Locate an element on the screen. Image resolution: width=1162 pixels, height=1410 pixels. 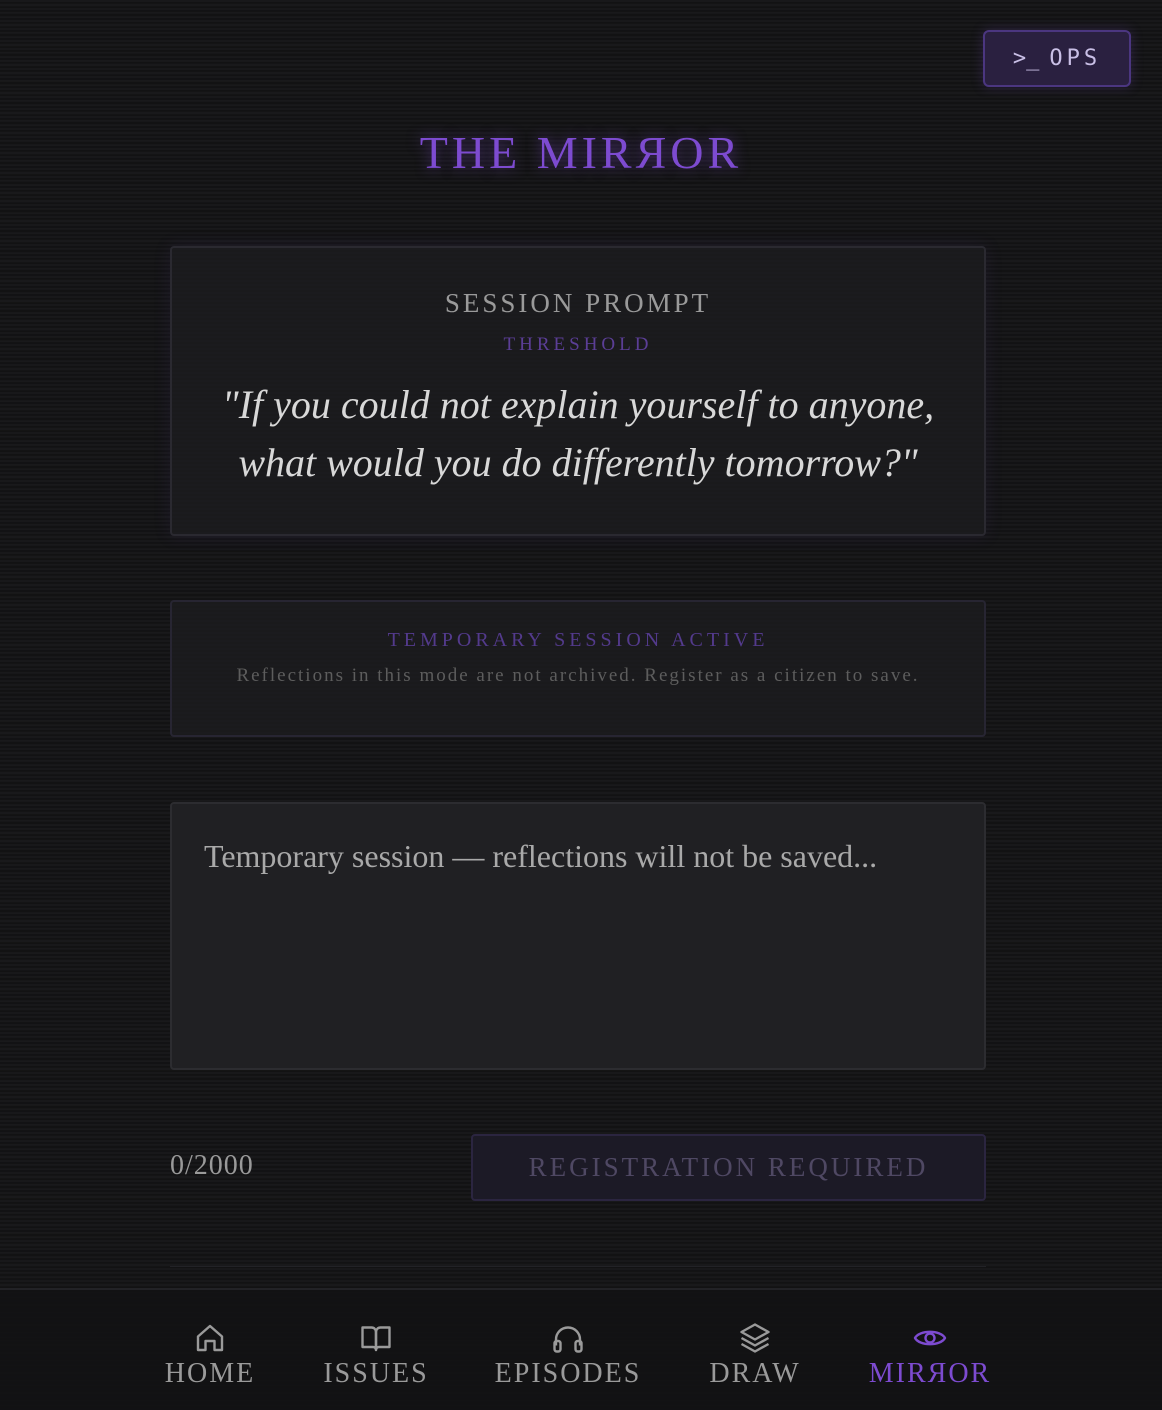
book-icon is located at coordinates (376, 1339).